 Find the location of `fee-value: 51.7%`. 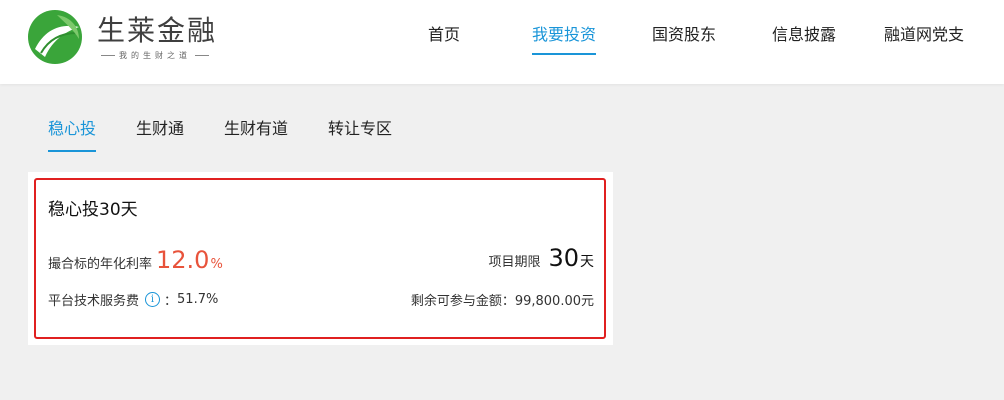

fee-value: 51.7% is located at coordinates (198, 299).